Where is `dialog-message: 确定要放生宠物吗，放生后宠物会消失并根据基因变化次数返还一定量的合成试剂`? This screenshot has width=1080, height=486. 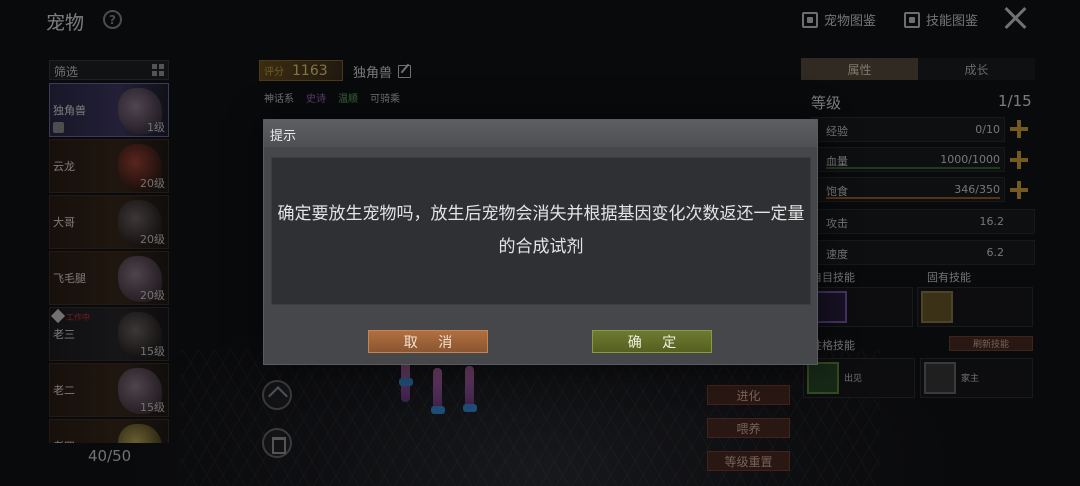
dialog-message: 确定要放生宠物吗，放生后宠物会消失并根据基因变化次数返还一定量的合成试剂 is located at coordinates (541, 230).